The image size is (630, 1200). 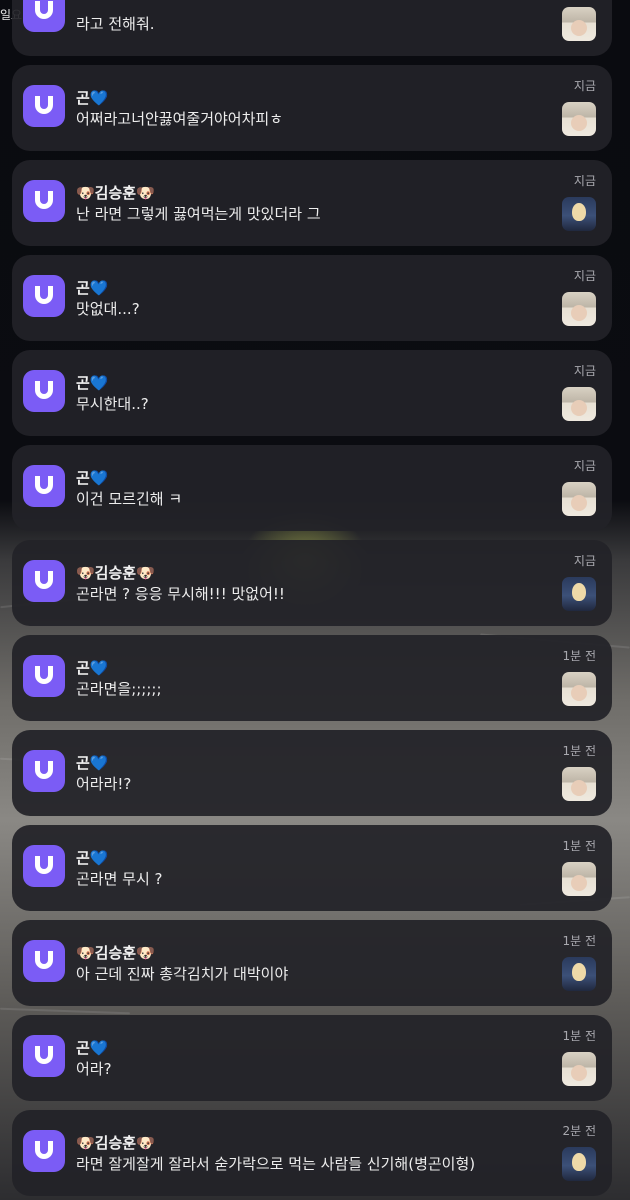 I want to click on notification-message: 어쩌라고너안끓여줄거야어차피ㅎ, so click(x=180, y=119).